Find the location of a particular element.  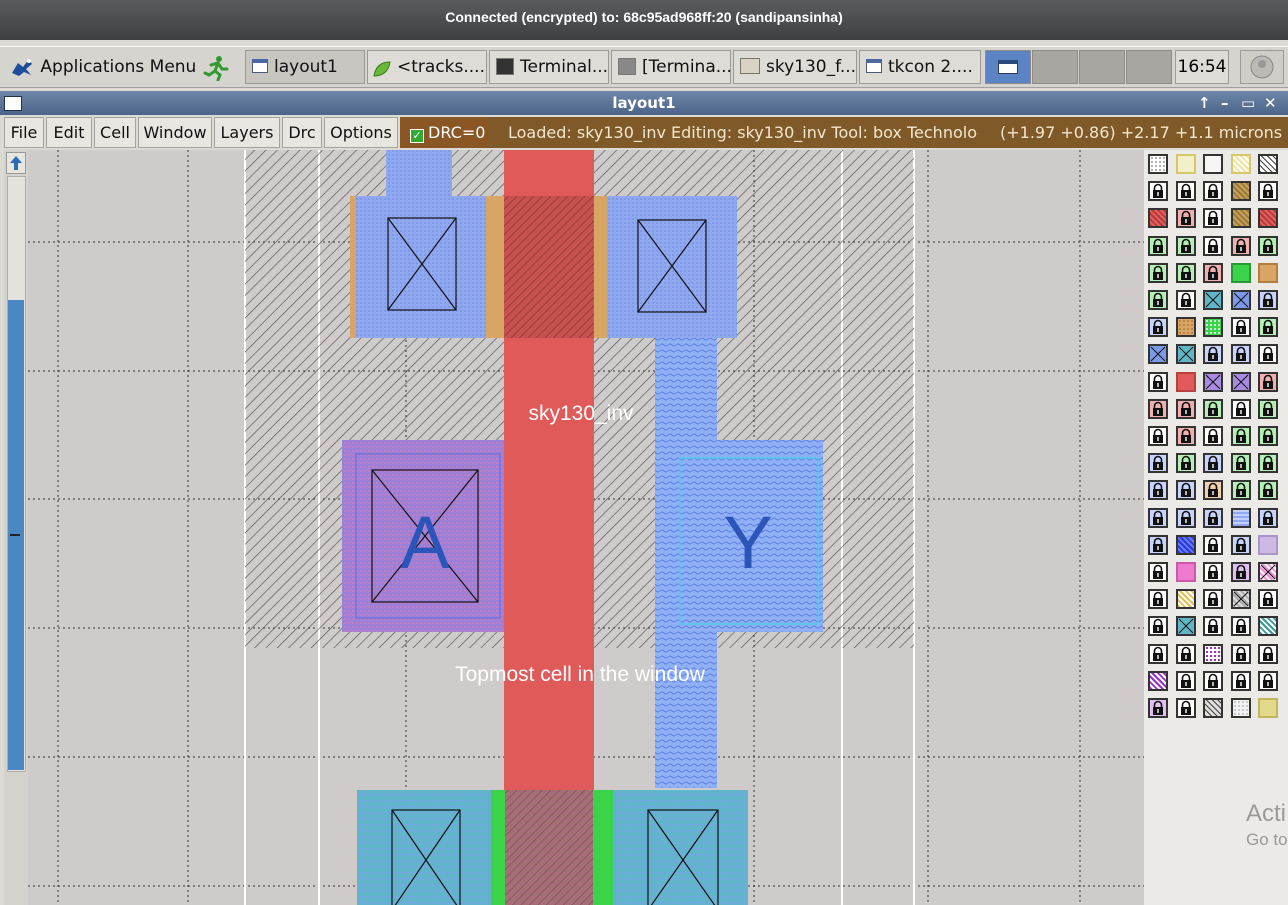

palette-white-dots-icon is located at coordinates (1240, 708).